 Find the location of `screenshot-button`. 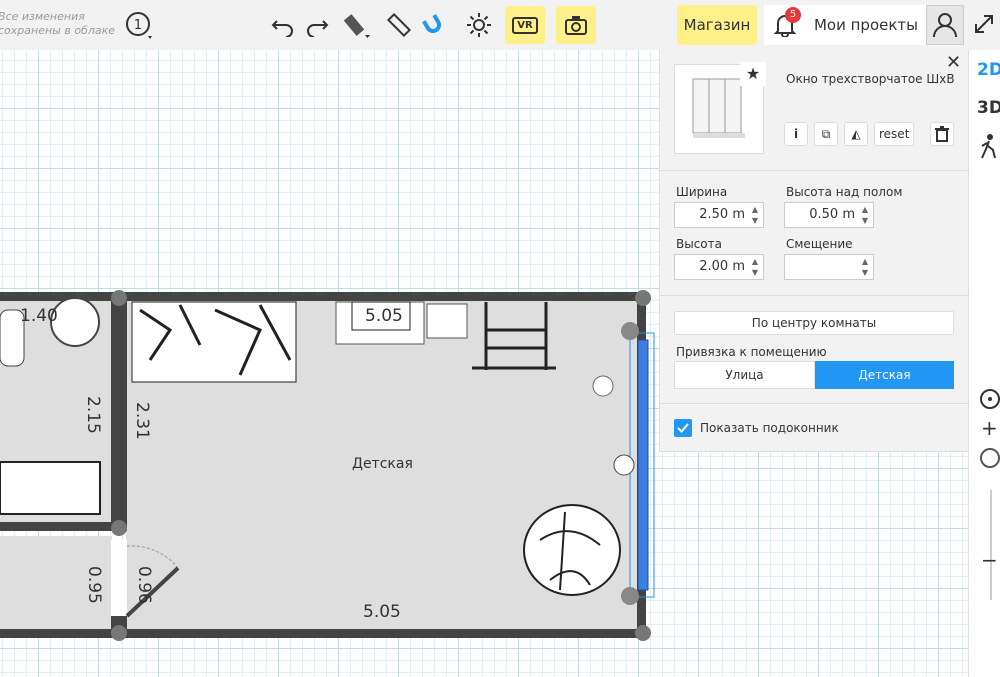

screenshot-button is located at coordinates (576, 25).